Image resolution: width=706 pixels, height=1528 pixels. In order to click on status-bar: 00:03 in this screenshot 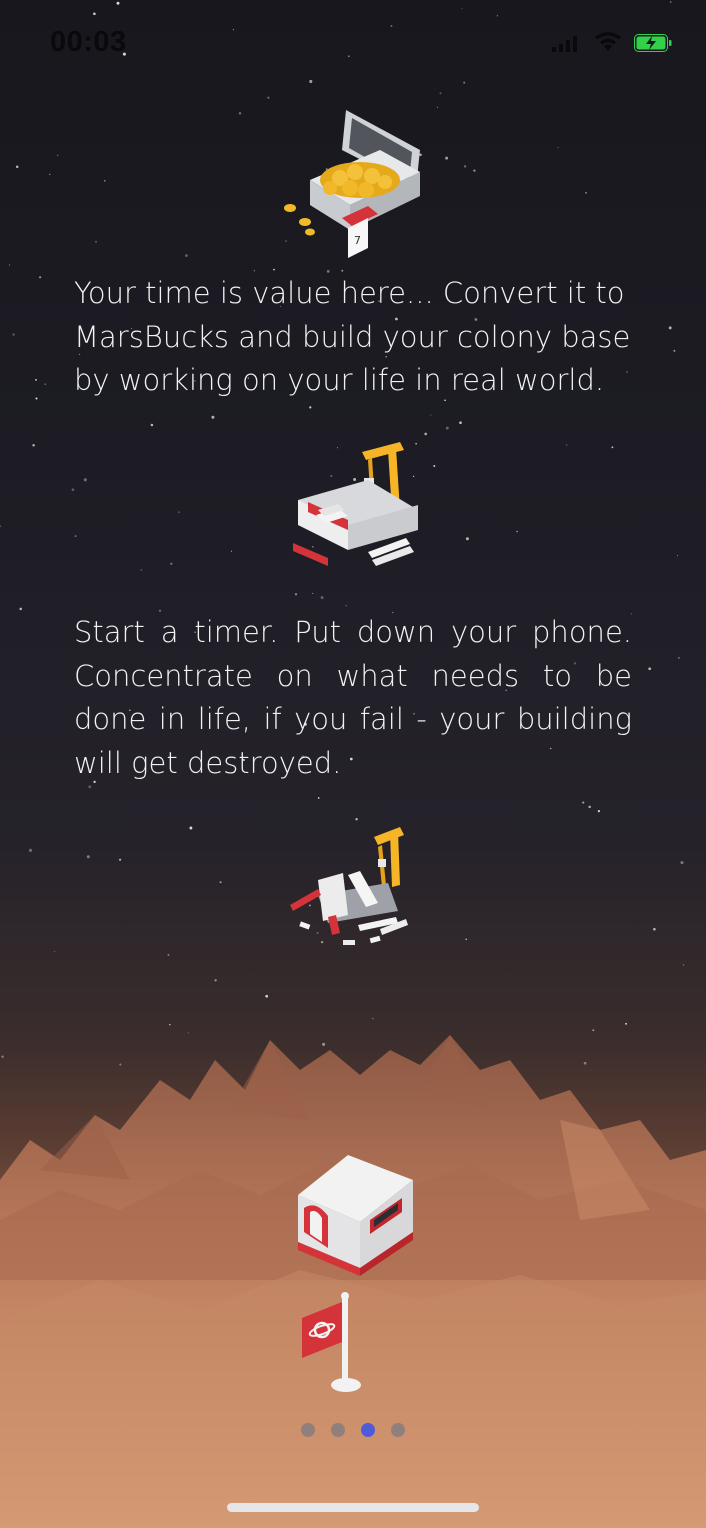, I will do `click(353, 45)`.